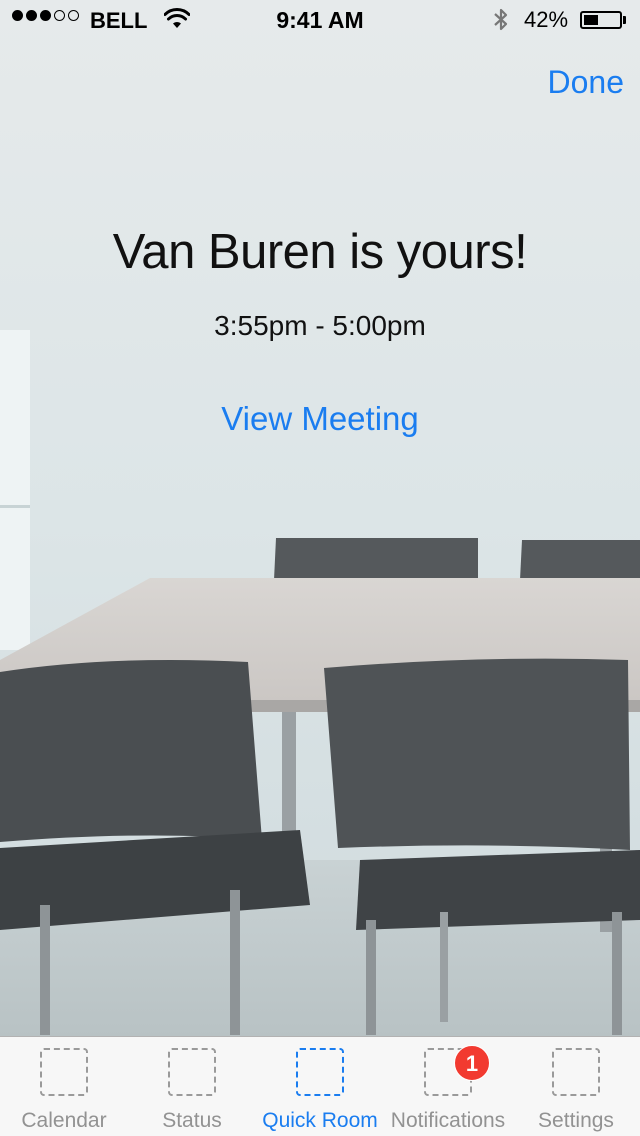 Image resolution: width=640 pixels, height=1136 pixels. What do you see at coordinates (576, 1072) in the screenshot?
I see `settings-icon` at bounding box center [576, 1072].